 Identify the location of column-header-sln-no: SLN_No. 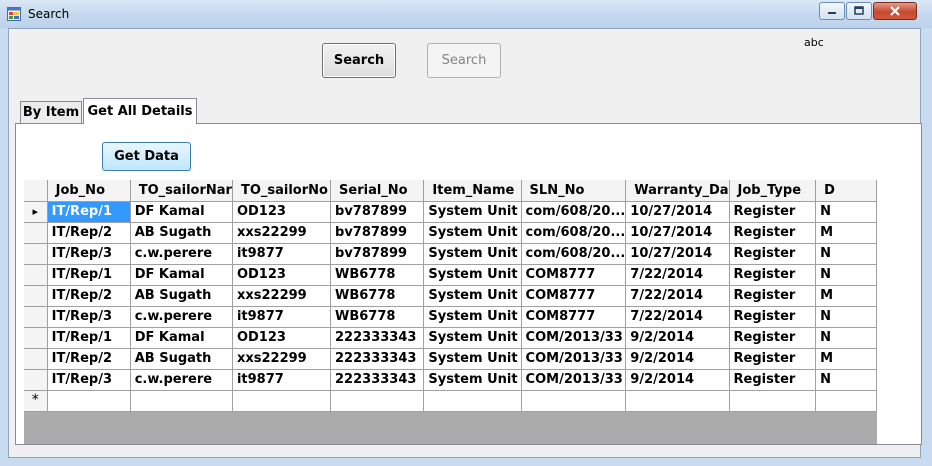
(574, 191).